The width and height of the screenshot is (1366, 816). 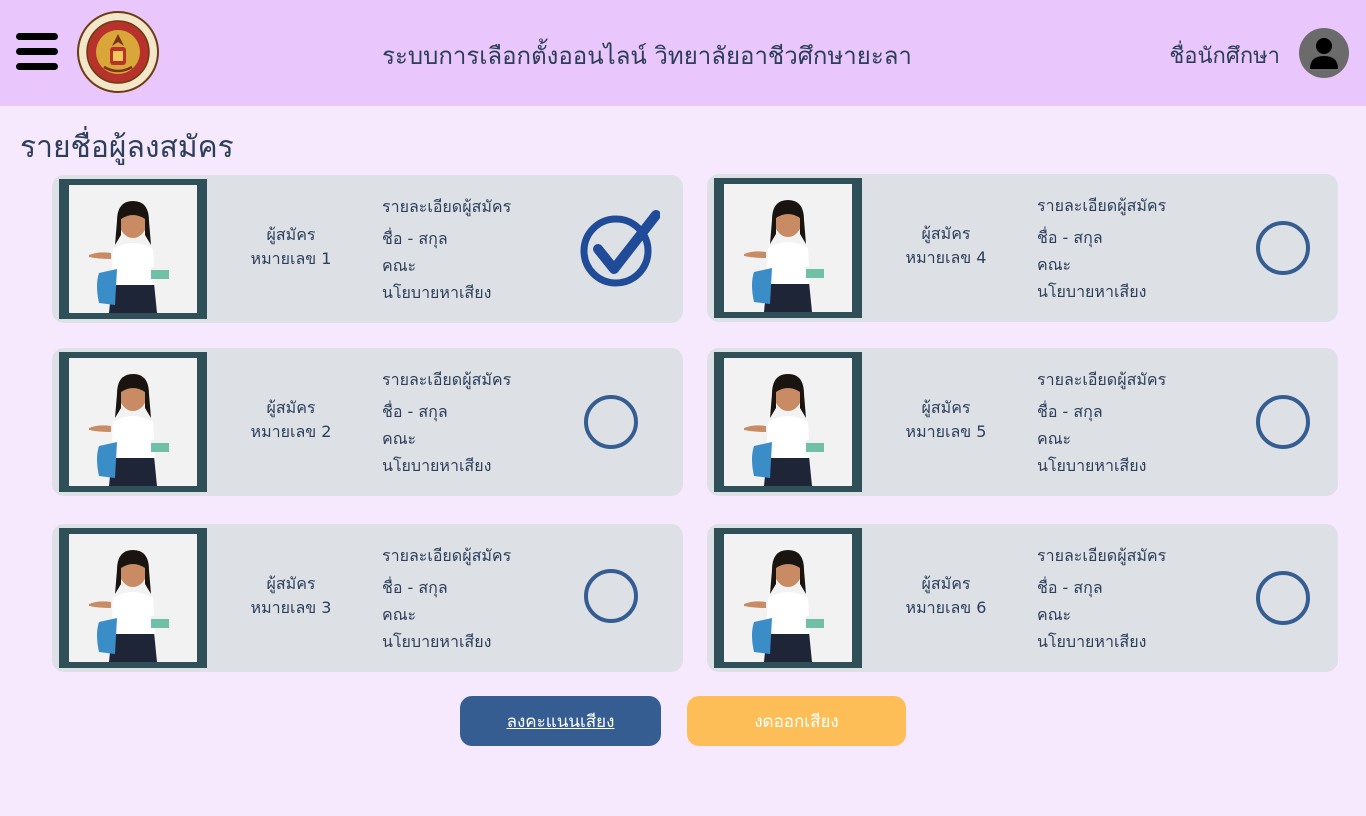 I want to click on candidate-number: หมายเลข 4, so click(x=946, y=257).